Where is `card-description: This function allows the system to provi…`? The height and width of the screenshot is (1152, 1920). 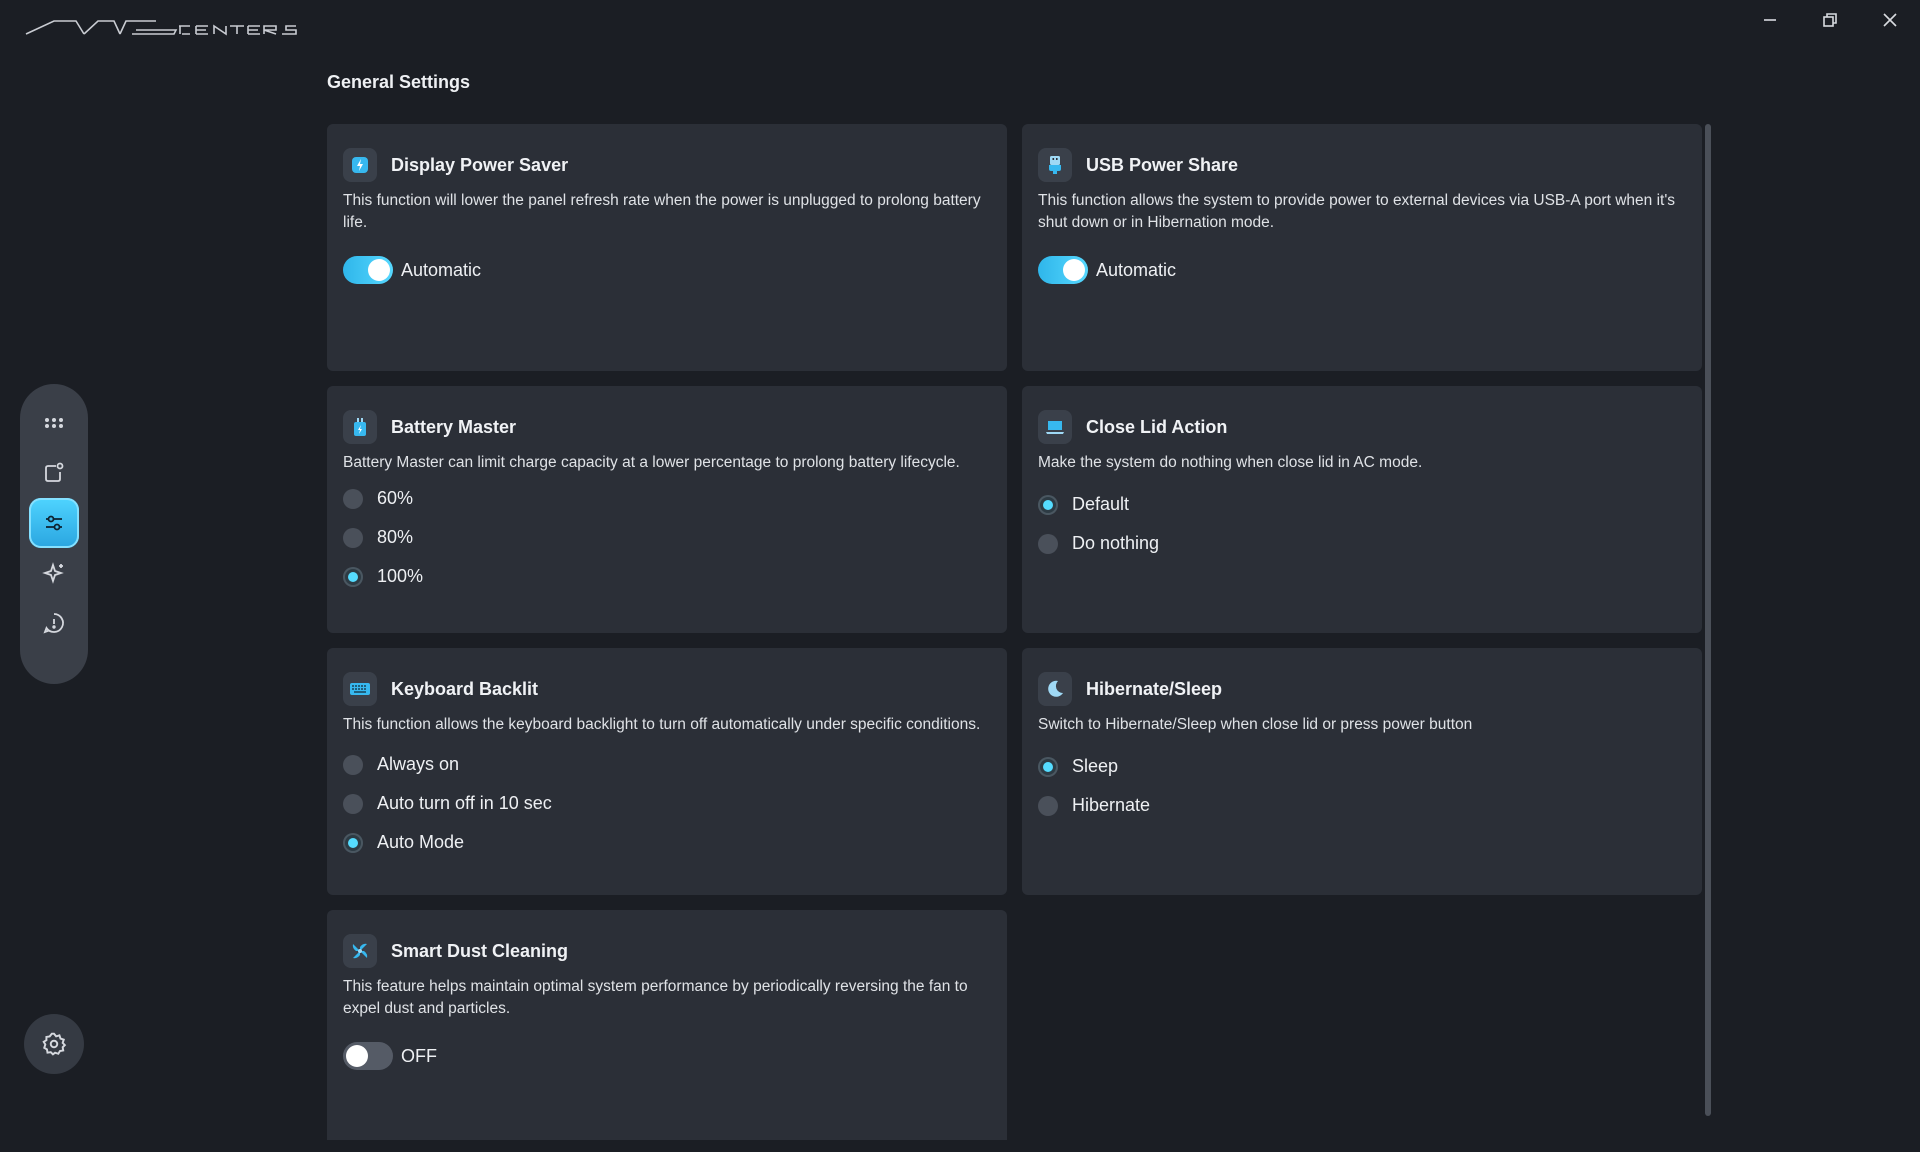 card-description: This function allows the system to provi… is located at coordinates (1357, 211).